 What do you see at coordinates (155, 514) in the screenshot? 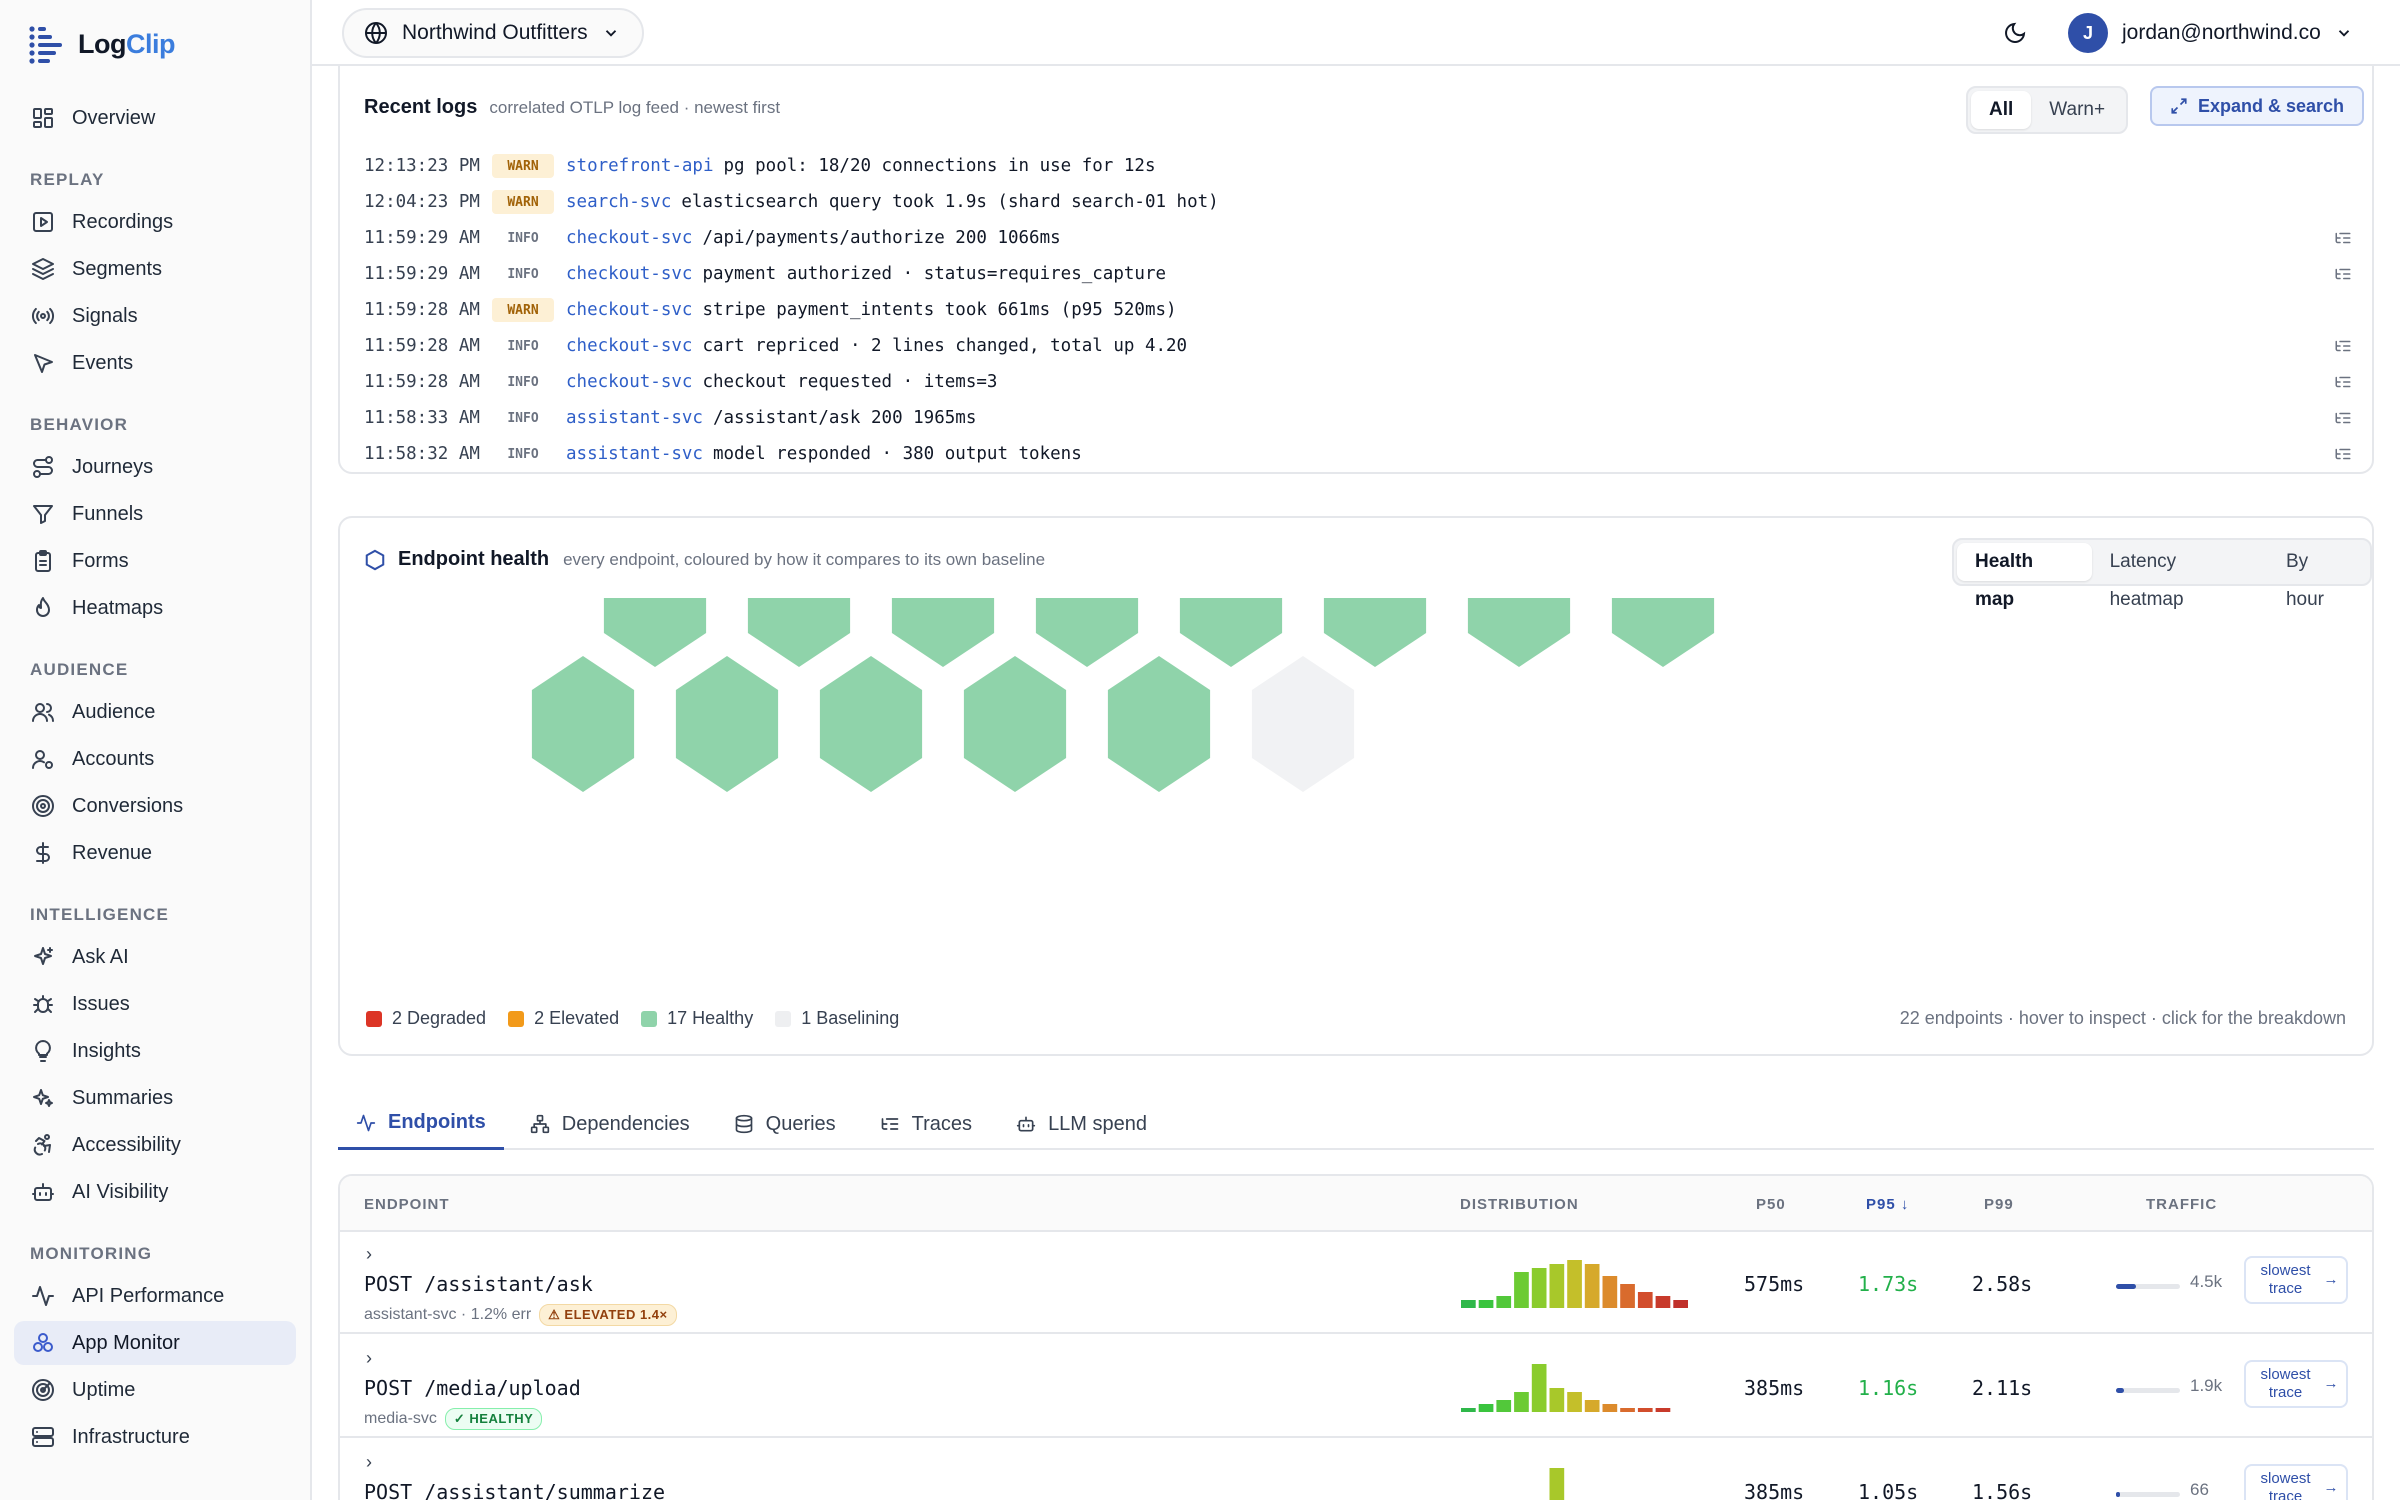
I see `sidebar-item-funnels: Funnels` at bounding box center [155, 514].